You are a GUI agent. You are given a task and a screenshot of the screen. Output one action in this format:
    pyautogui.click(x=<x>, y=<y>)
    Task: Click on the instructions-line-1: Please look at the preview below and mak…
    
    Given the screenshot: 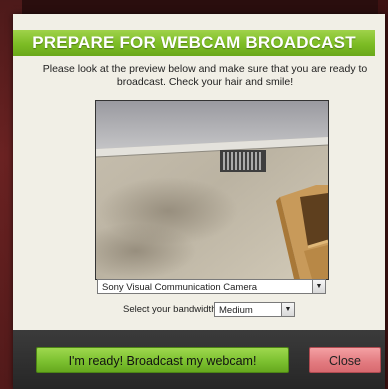 What is the action you would take?
    pyautogui.click(x=205, y=69)
    